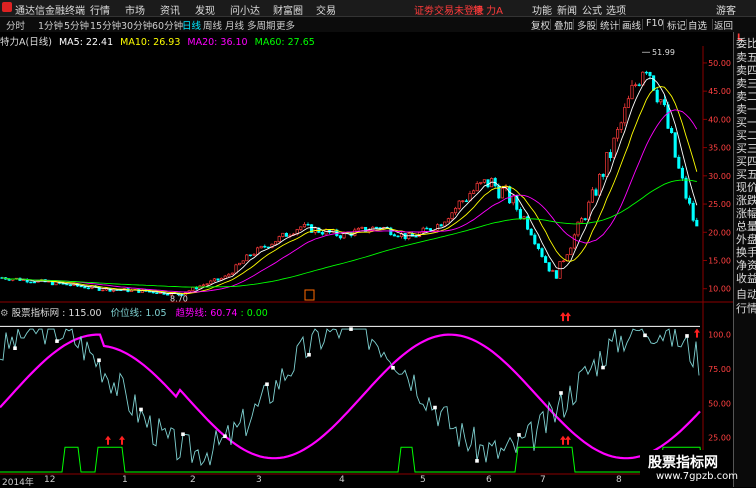  Describe the element at coordinates (746, 187) in the screenshot. I see `sidebar-item-11: 现价` at that location.